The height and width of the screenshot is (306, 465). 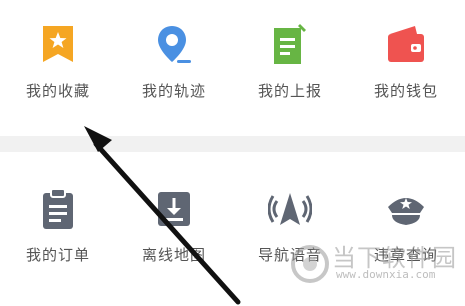 I want to click on violation-query-label: 违章查询, so click(x=405, y=255).